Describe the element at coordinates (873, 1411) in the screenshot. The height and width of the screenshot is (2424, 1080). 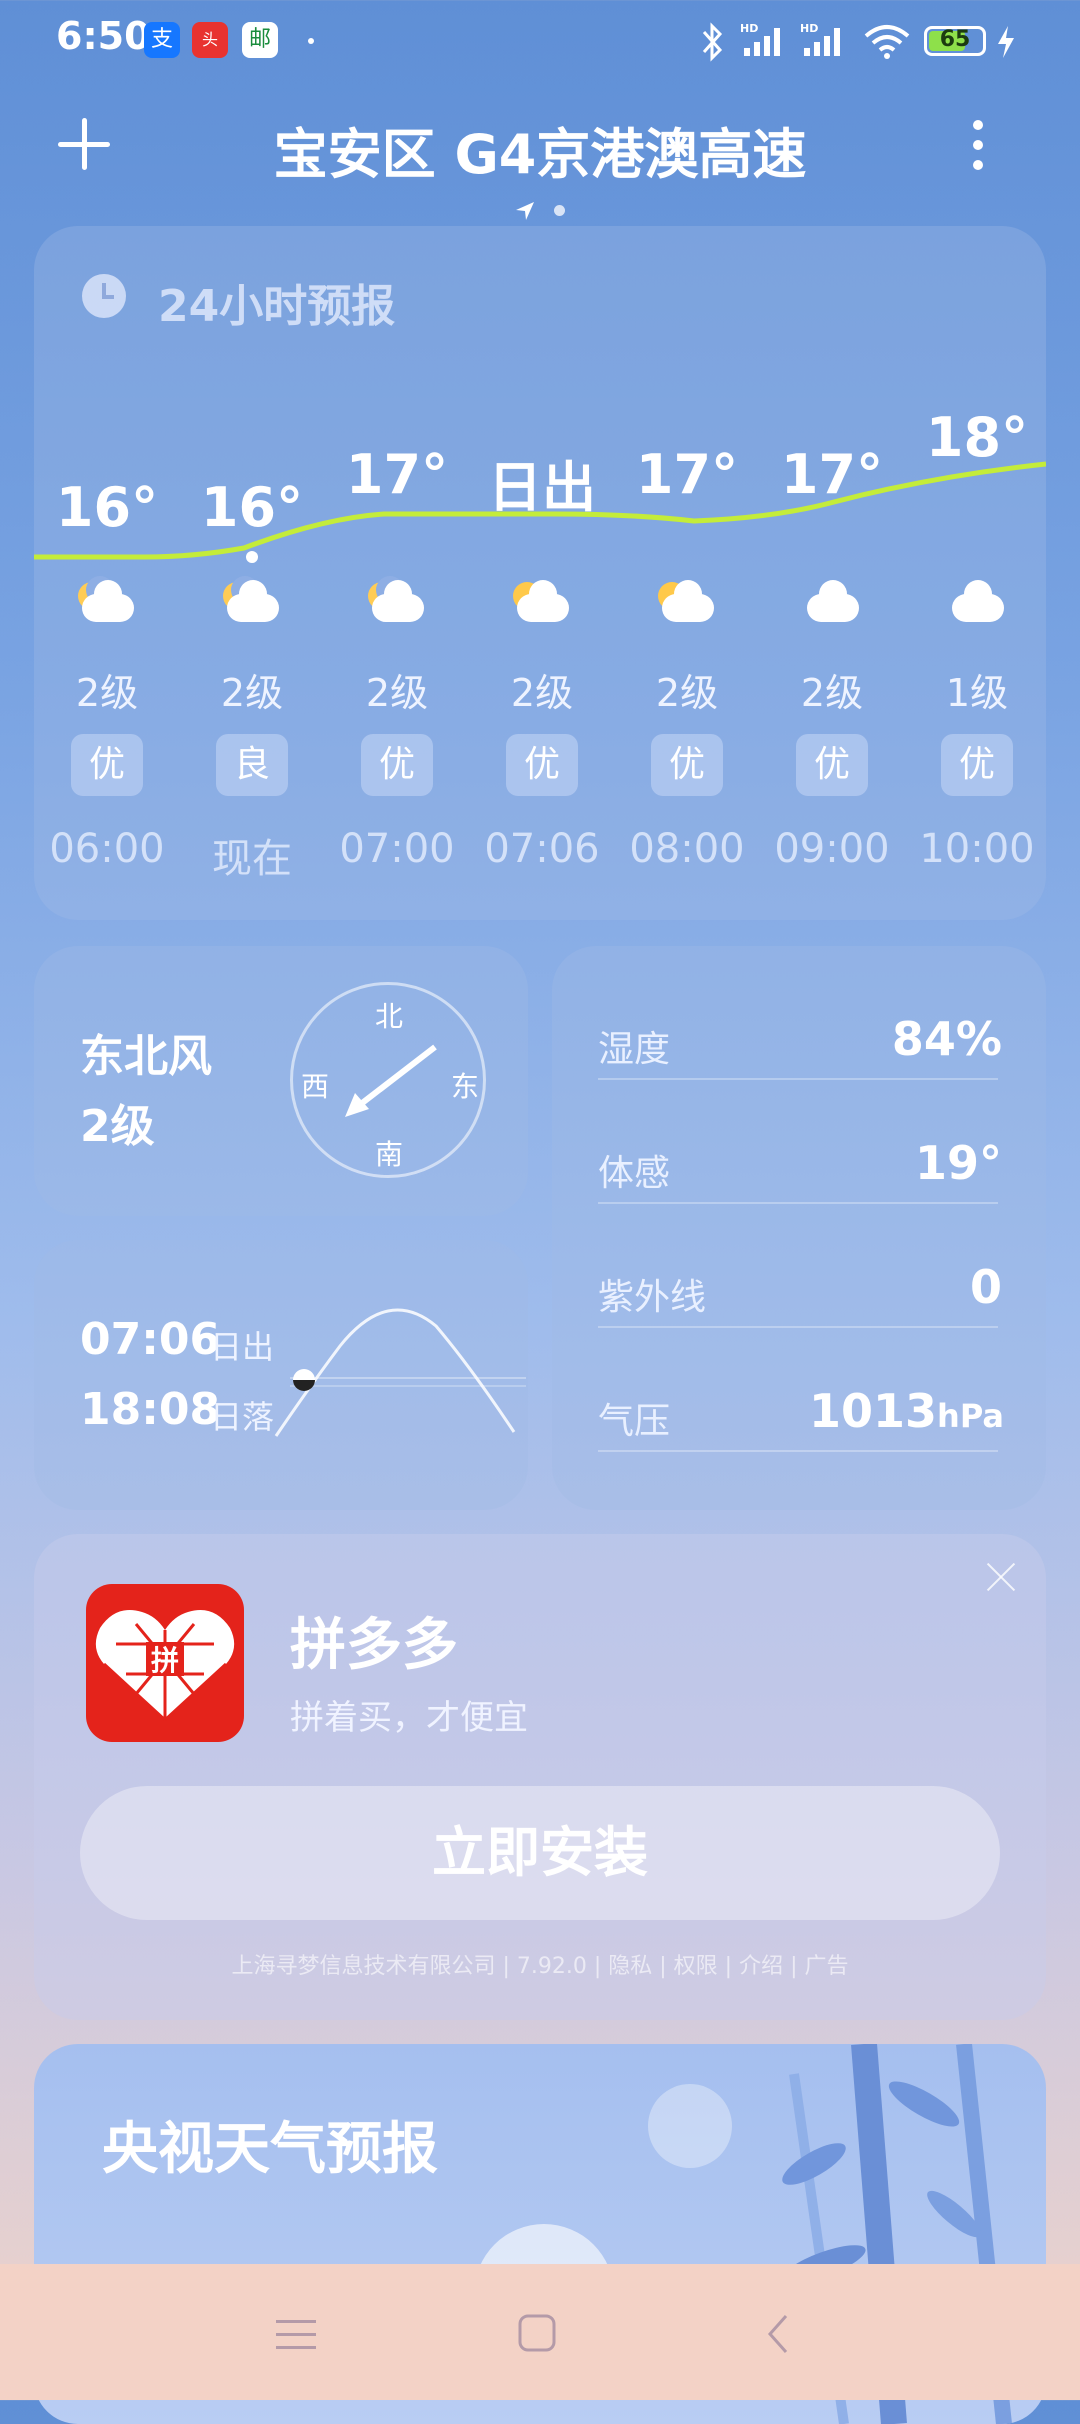
I see `pressure-value: 1013` at that location.